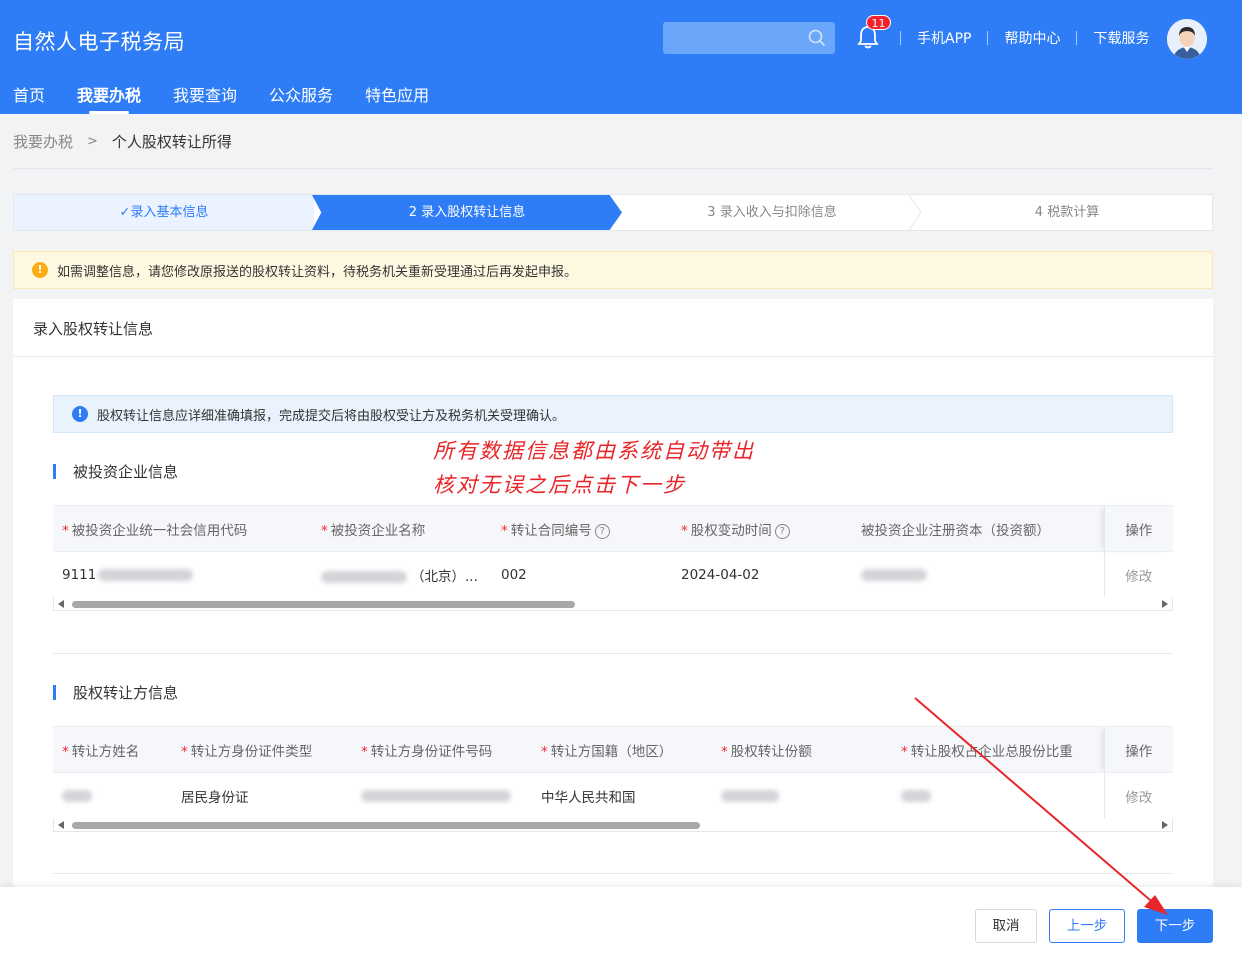  Describe the element at coordinates (749, 38) in the screenshot. I see `search-input` at that location.